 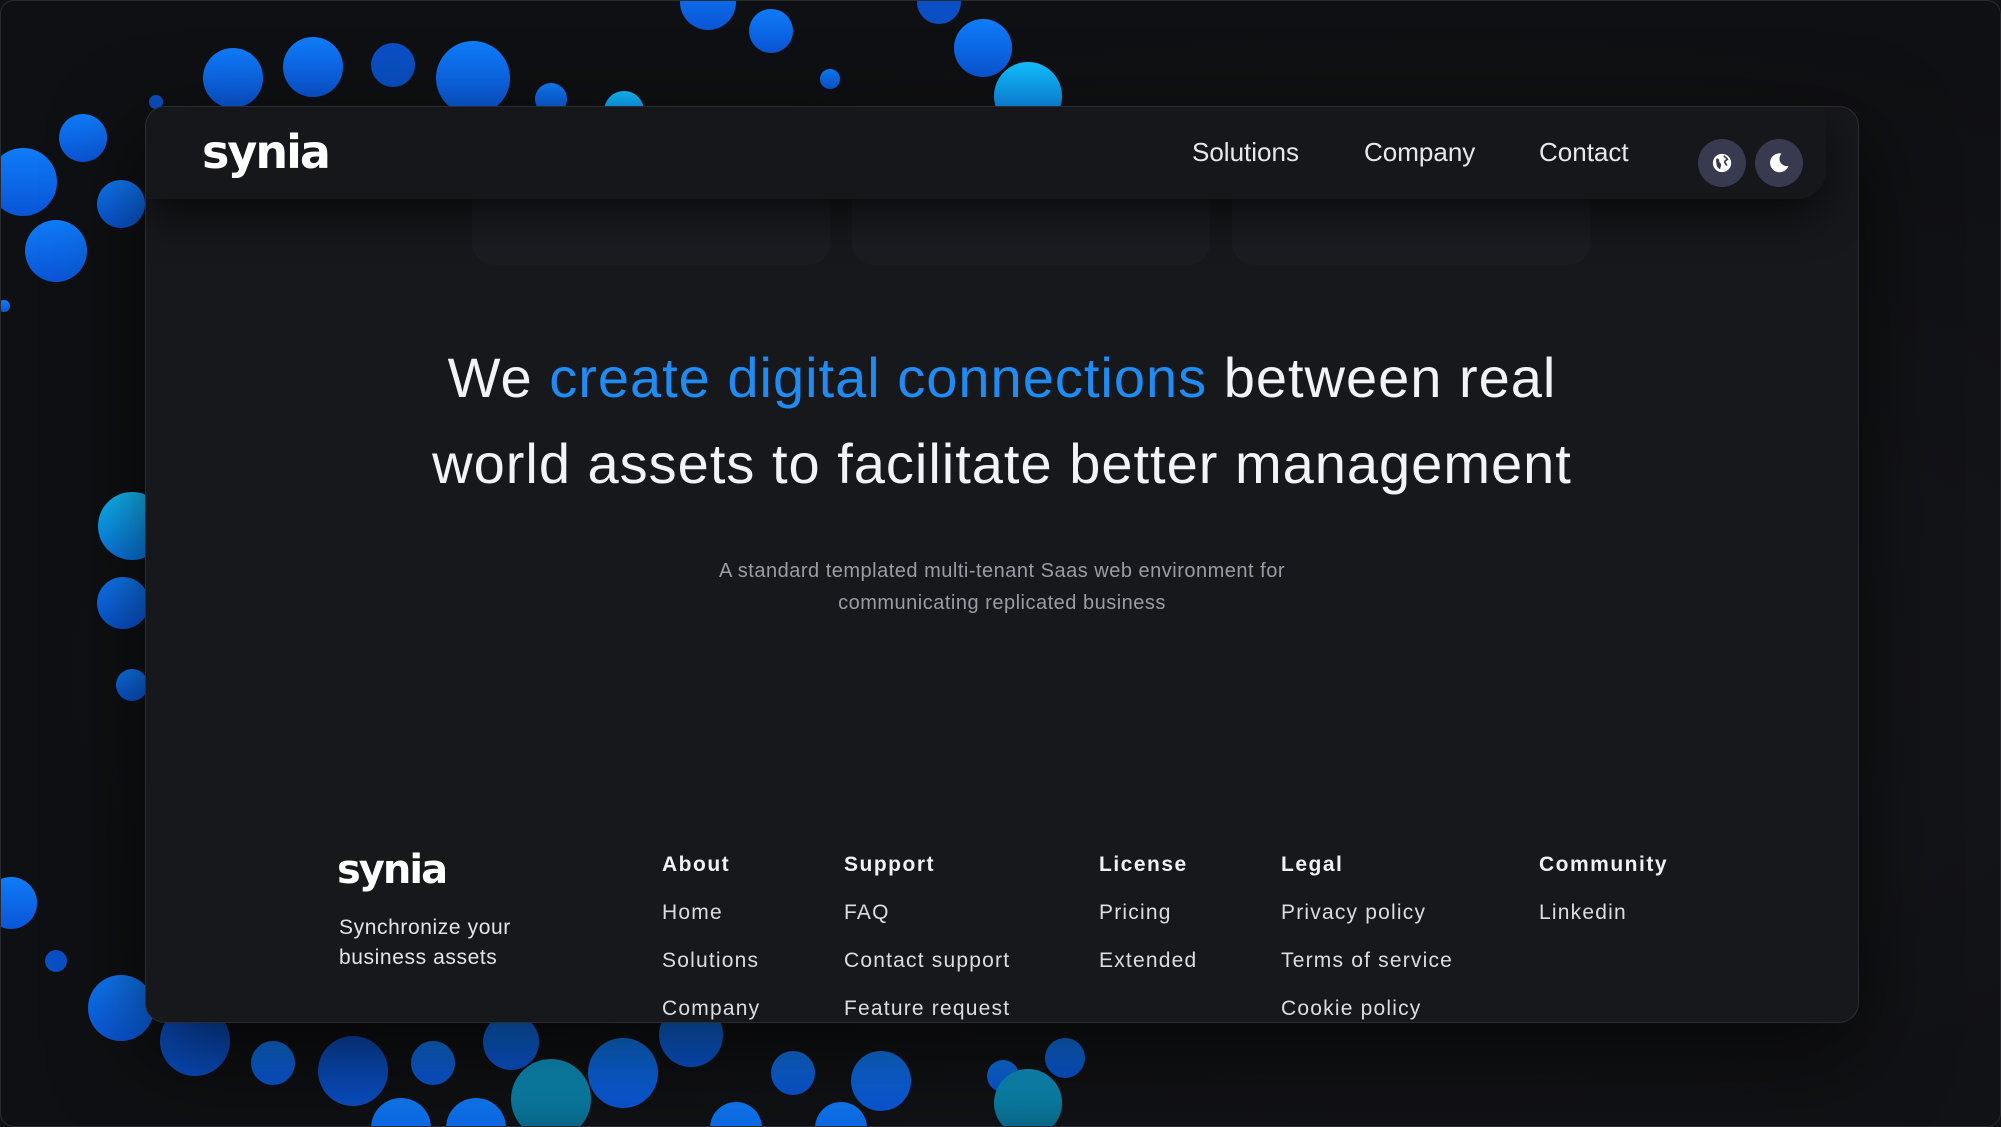 What do you see at coordinates (266, 152) in the screenshot?
I see `logo: synia` at bounding box center [266, 152].